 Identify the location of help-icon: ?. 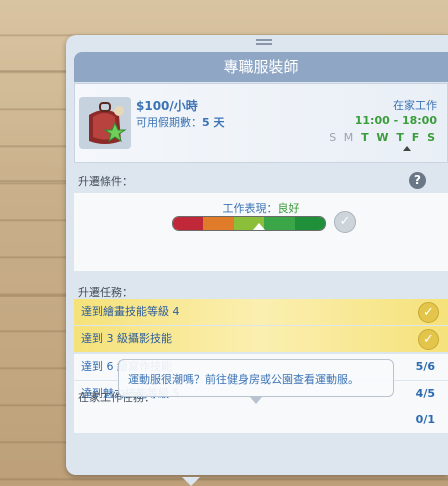
(417, 180).